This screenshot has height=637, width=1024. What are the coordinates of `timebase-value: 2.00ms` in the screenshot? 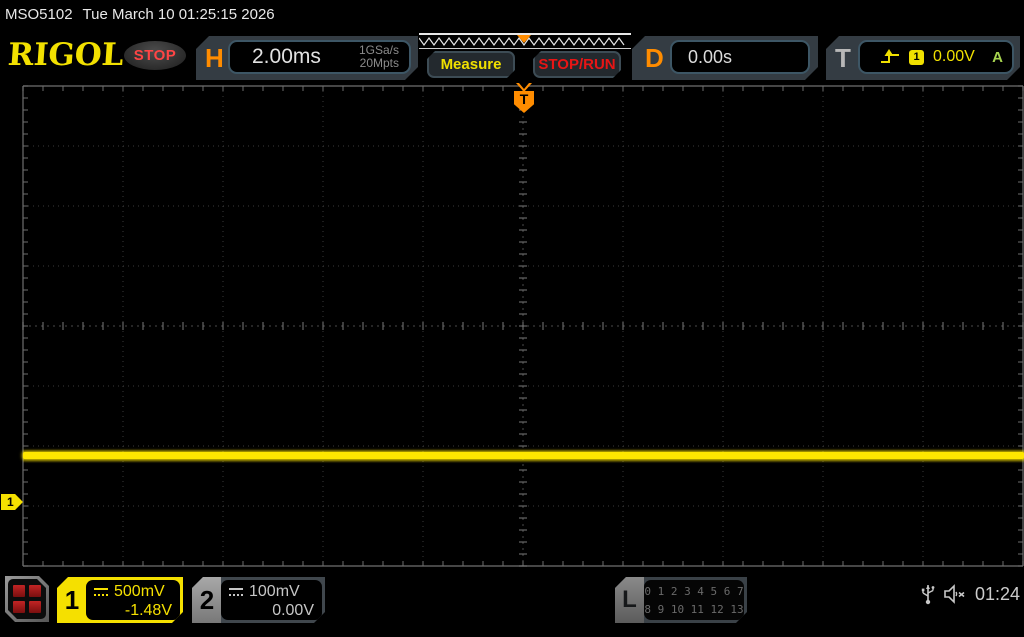 It's located at (286, 56).